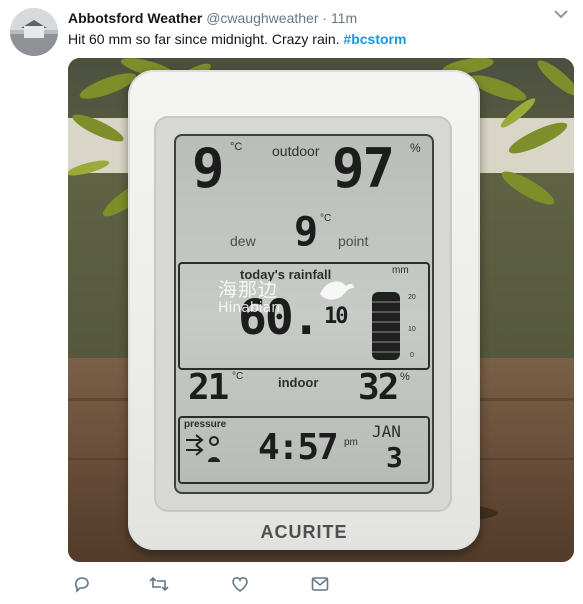 The width and height of the screenshot is (583, 604). What do you see at coordinates (241, 585) in the screenshot?
I see `like-icon` at bounding box center [241, 585].